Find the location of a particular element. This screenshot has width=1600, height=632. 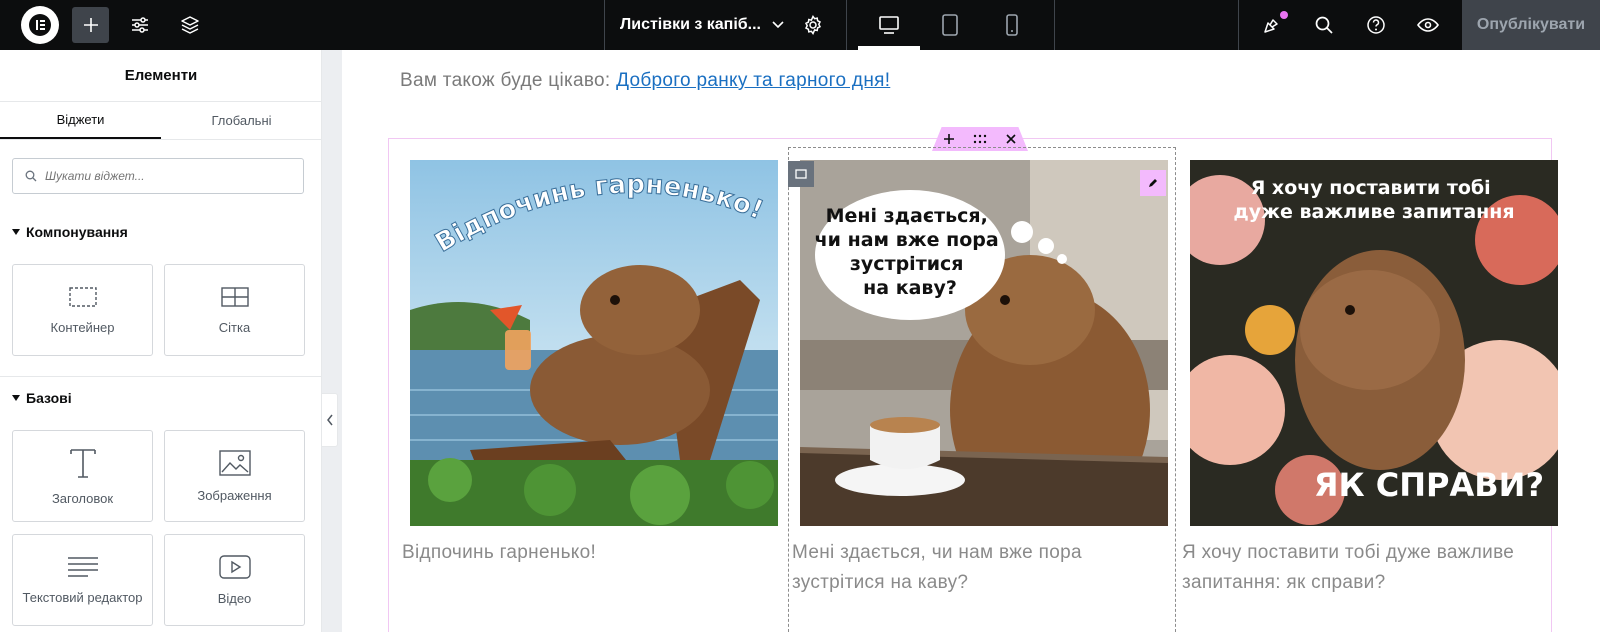

column-icon is located at coordinates (801, 174).